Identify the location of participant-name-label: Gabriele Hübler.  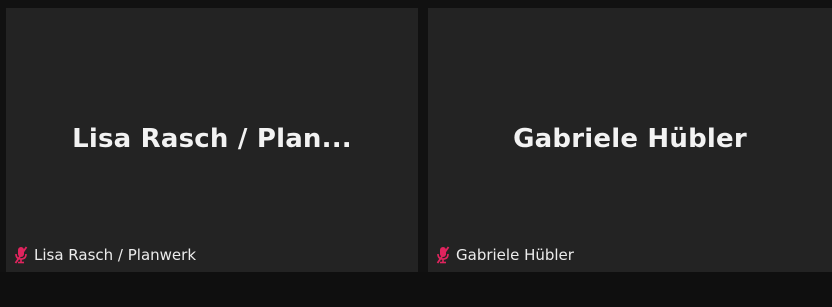
(515, 255).